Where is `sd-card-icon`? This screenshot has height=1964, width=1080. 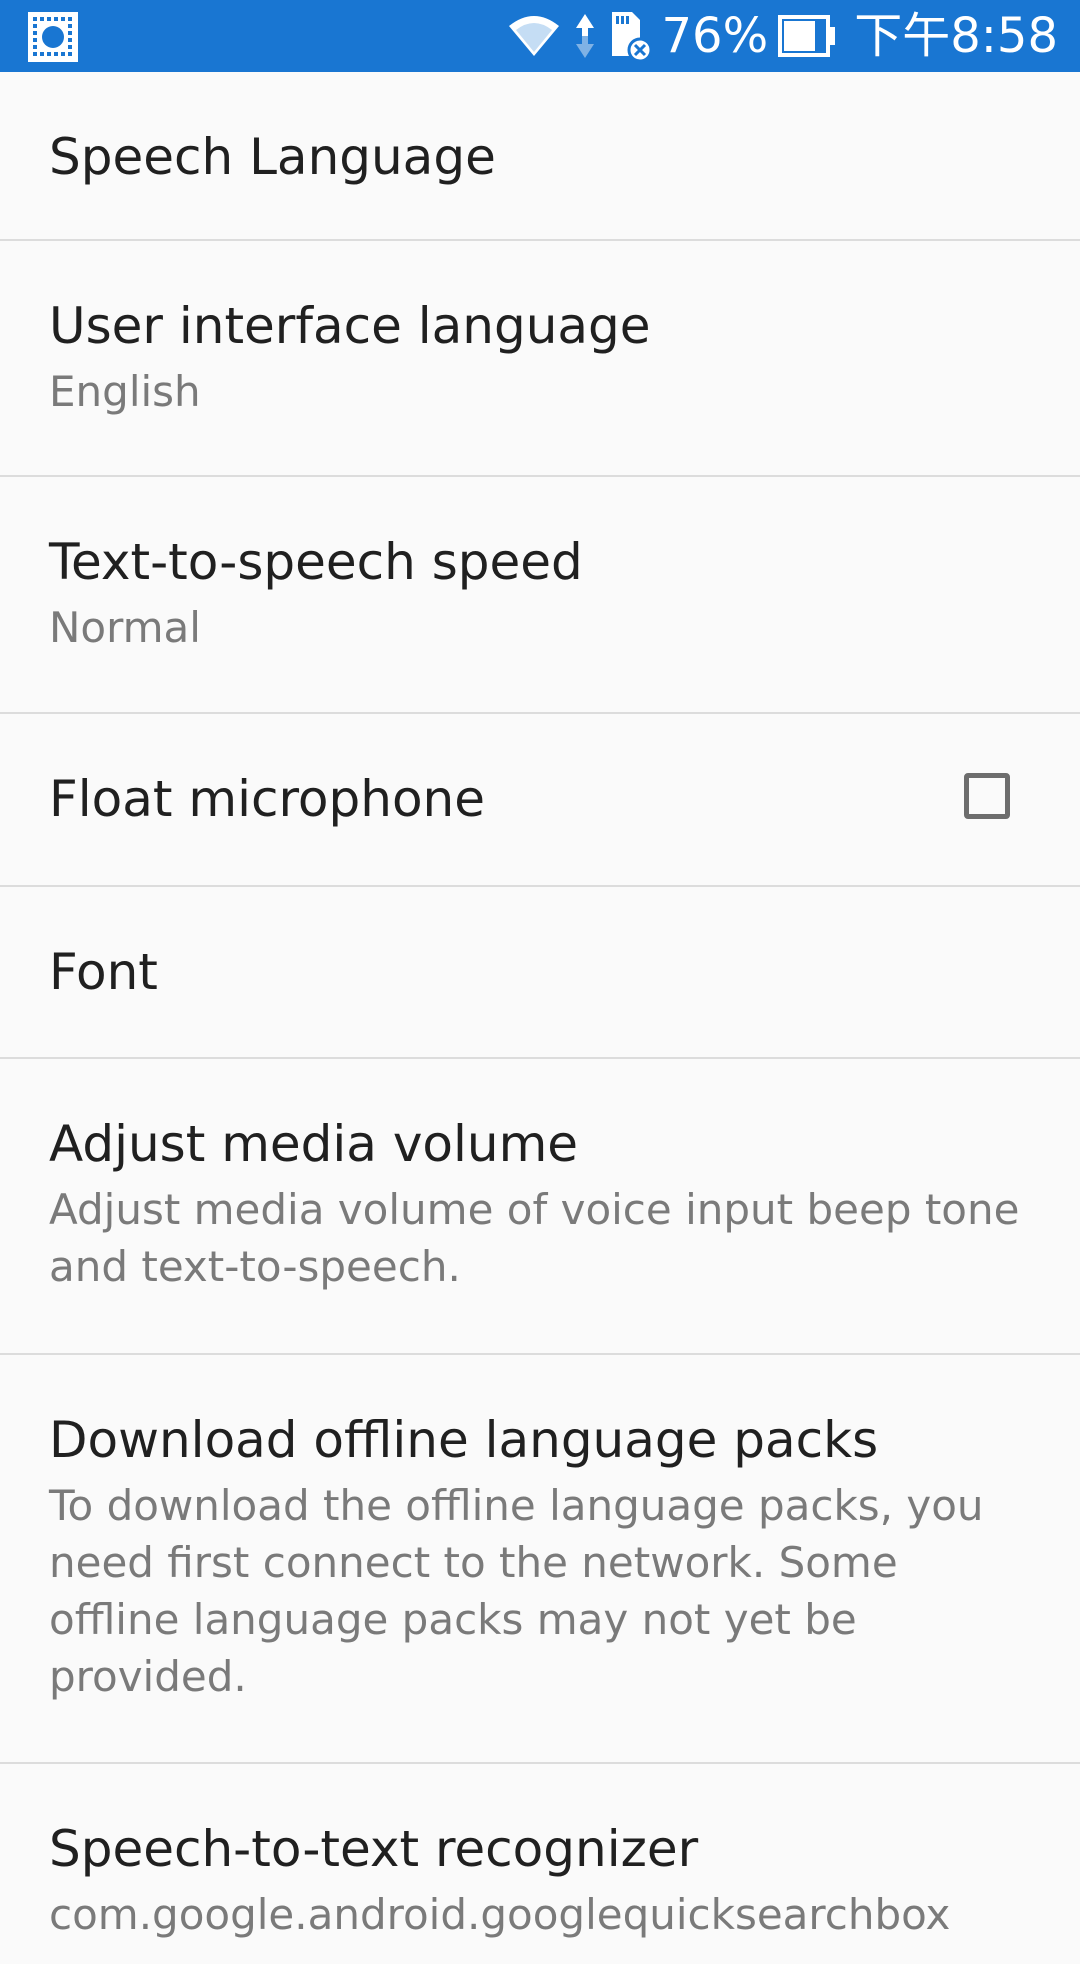 sd-card-icon is located at coordinates (631, 37).